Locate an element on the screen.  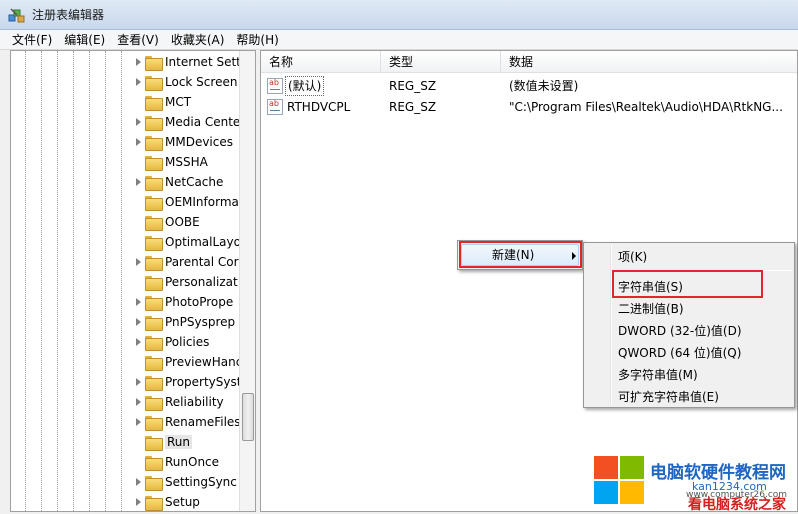
tree-item-label: Setup is located at coordinates (182, 502).